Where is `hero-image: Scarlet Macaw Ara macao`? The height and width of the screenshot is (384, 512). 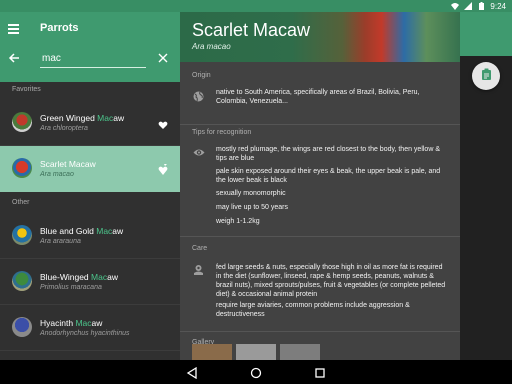
hero-image: Scarlet Macaw Ara macao is located at coordinates (320, 37).